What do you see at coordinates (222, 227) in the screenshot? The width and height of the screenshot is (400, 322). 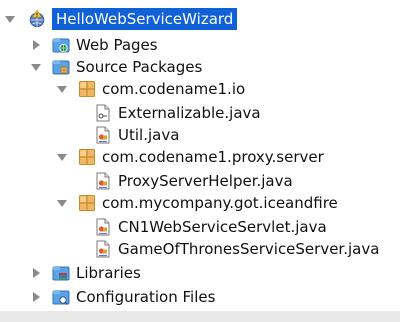 I see `file-label: CN1WebServiceServlet.java` at bounding box center [222, 227].